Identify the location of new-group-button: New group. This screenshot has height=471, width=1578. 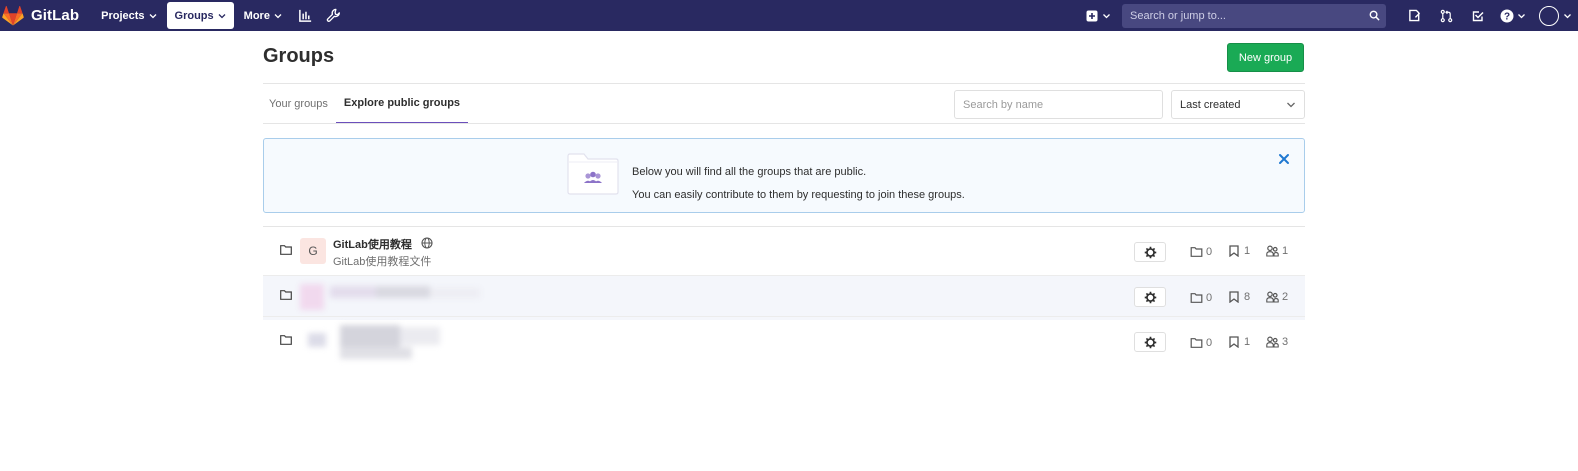
(1265, 57).